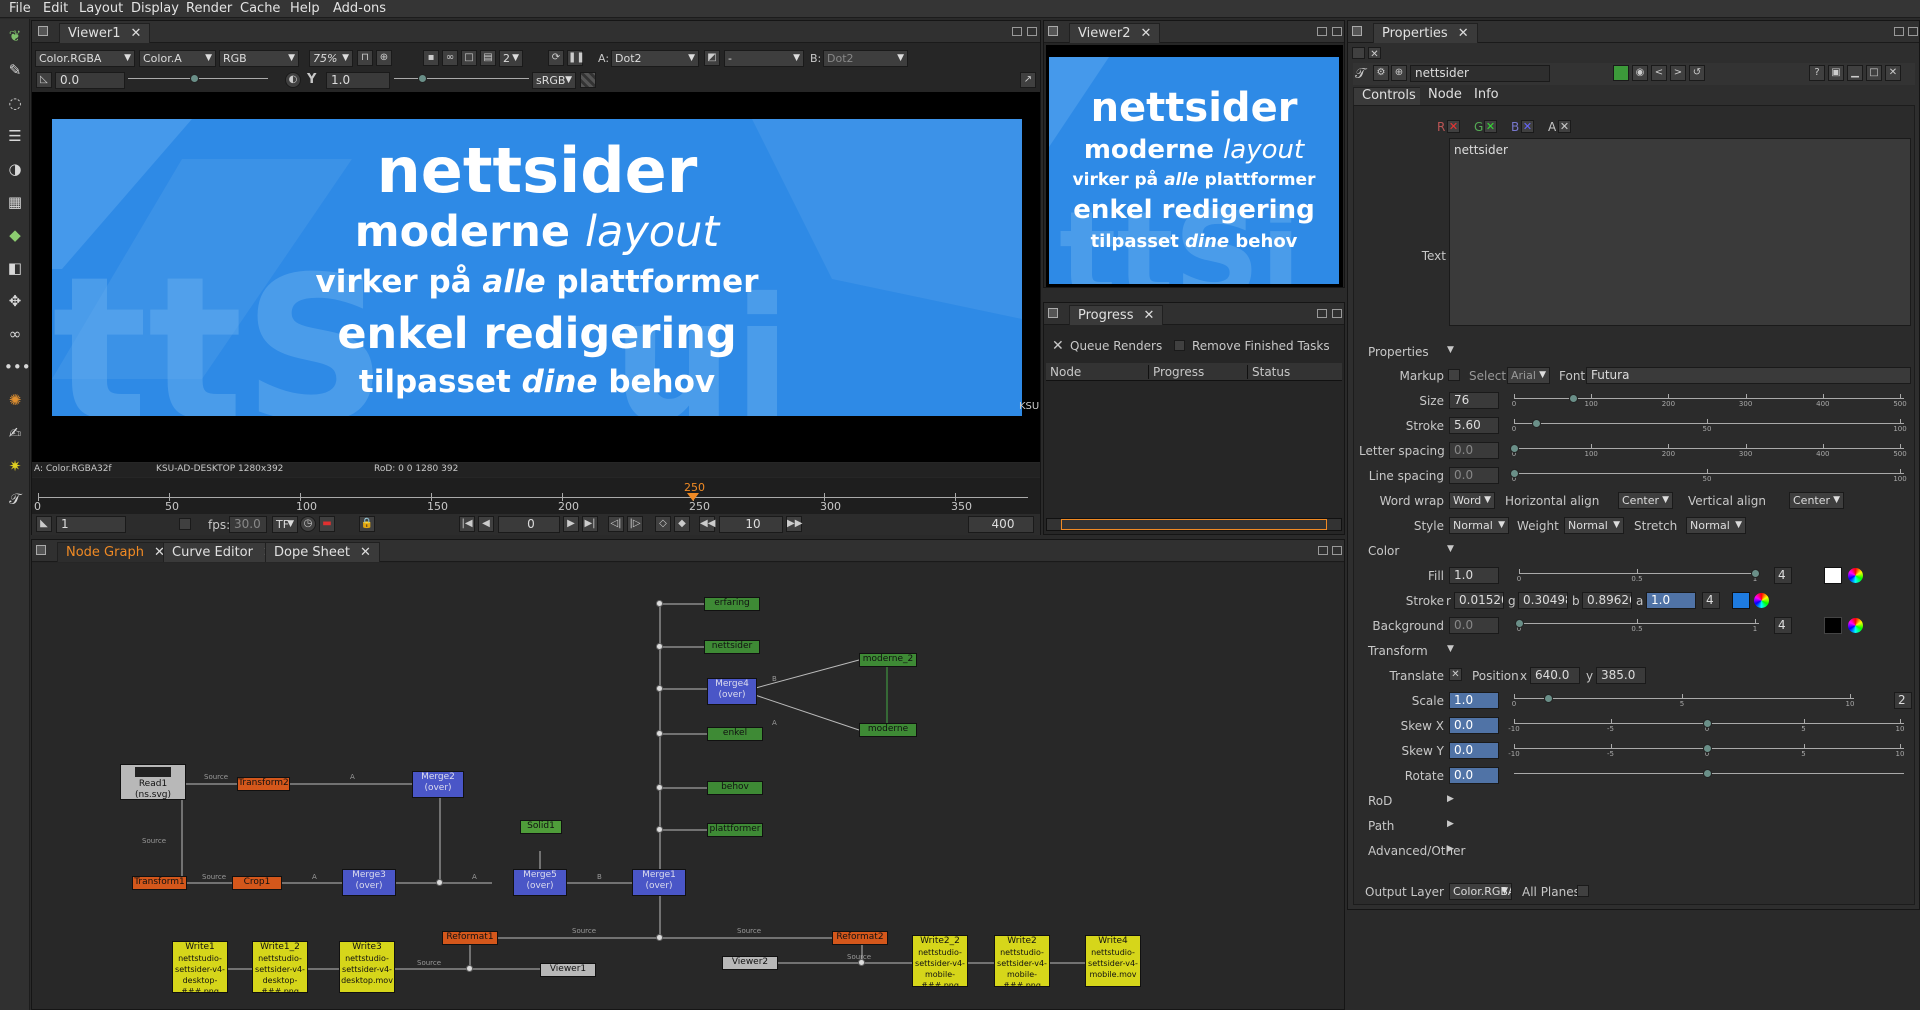 The image size is (1920, 1010). What do you see at coordinates (1454, 375) in the screenshot?
I see `markup-checkbox` at bounding box center [1454, 375].